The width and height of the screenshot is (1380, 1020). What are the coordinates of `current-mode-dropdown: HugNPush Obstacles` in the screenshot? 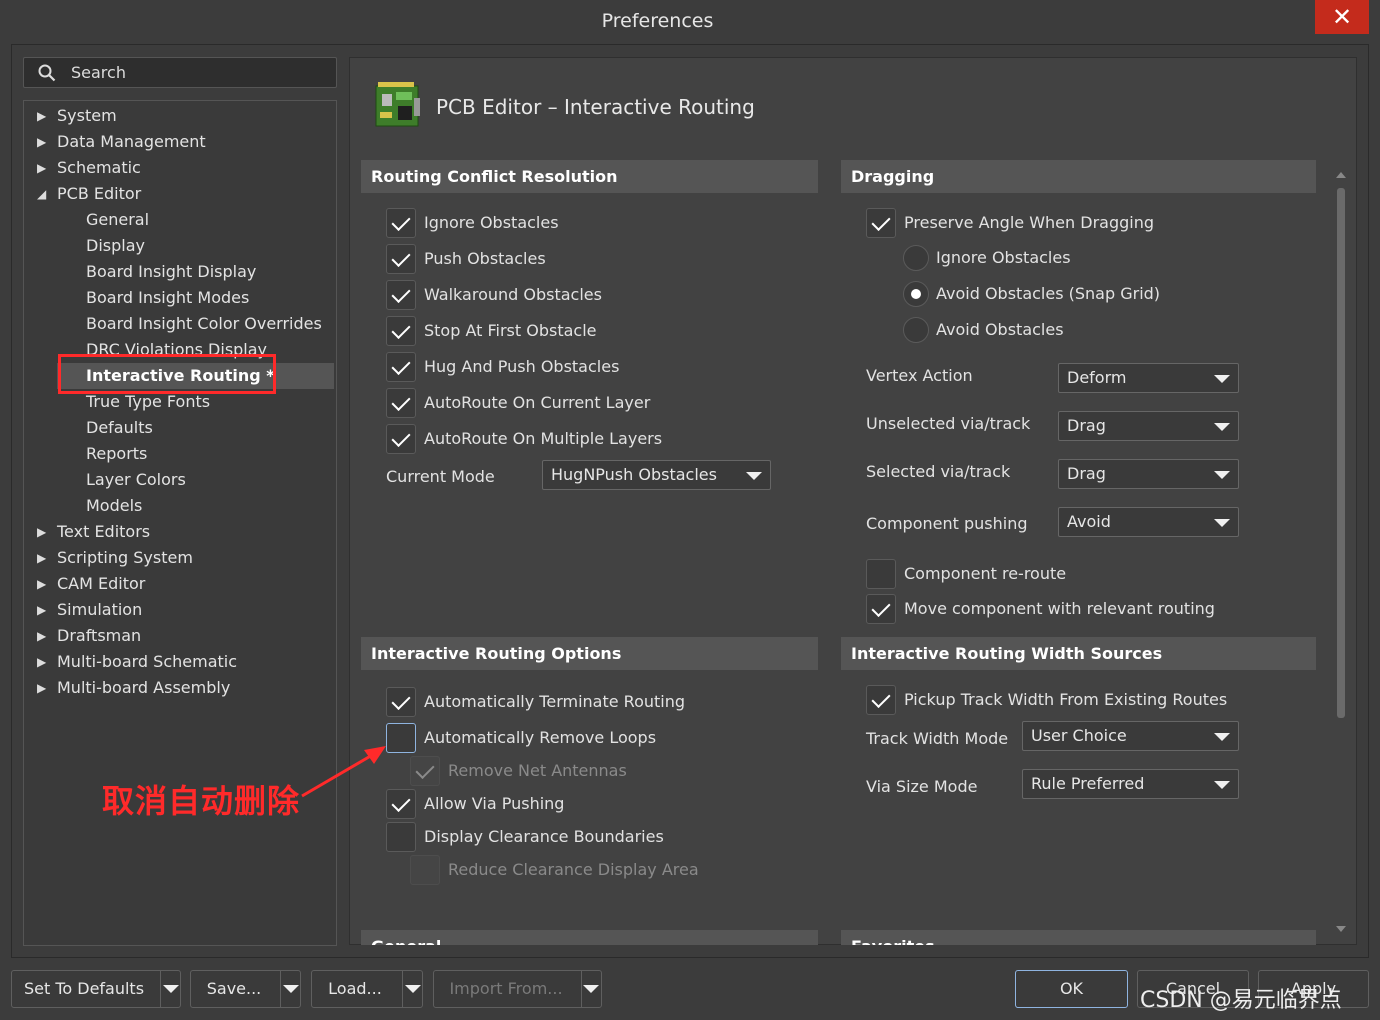 It's located at (656, 475).